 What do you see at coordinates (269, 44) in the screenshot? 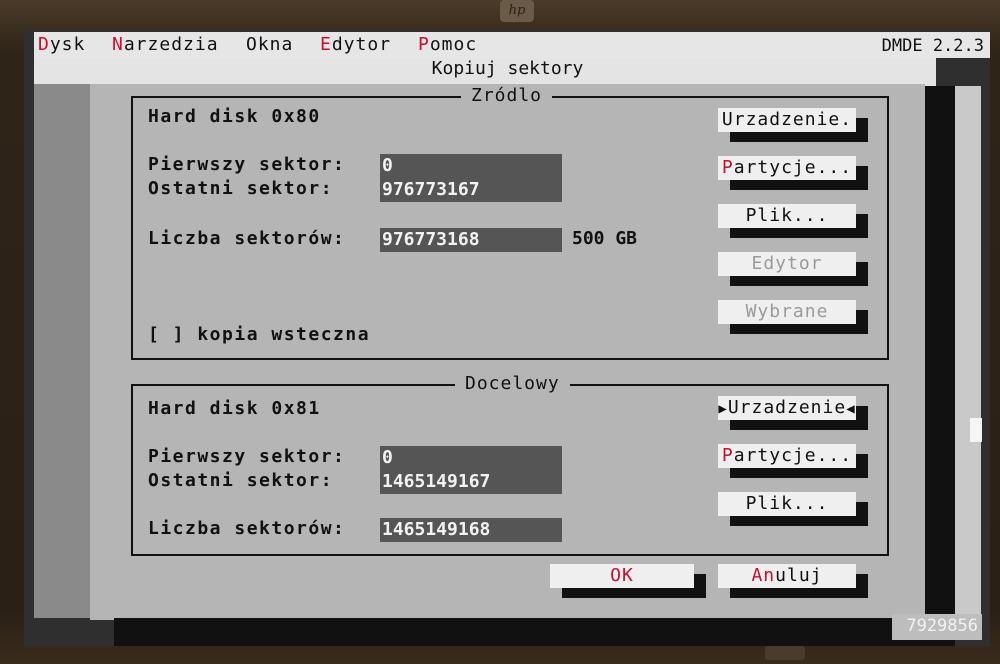
I see `menu-okna: Okna` at bounding box center [269, 44].